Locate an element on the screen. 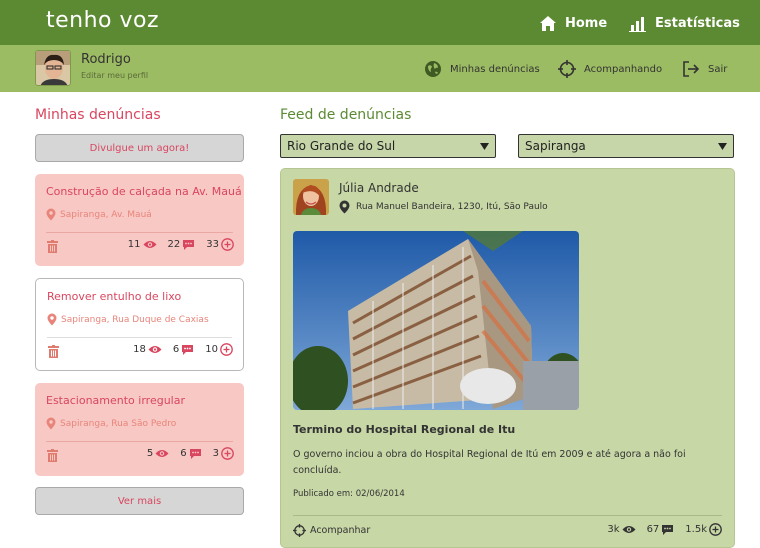 The height and width of the screenshot is (548, 760). logout-icon is located at coordinates (691, 69).